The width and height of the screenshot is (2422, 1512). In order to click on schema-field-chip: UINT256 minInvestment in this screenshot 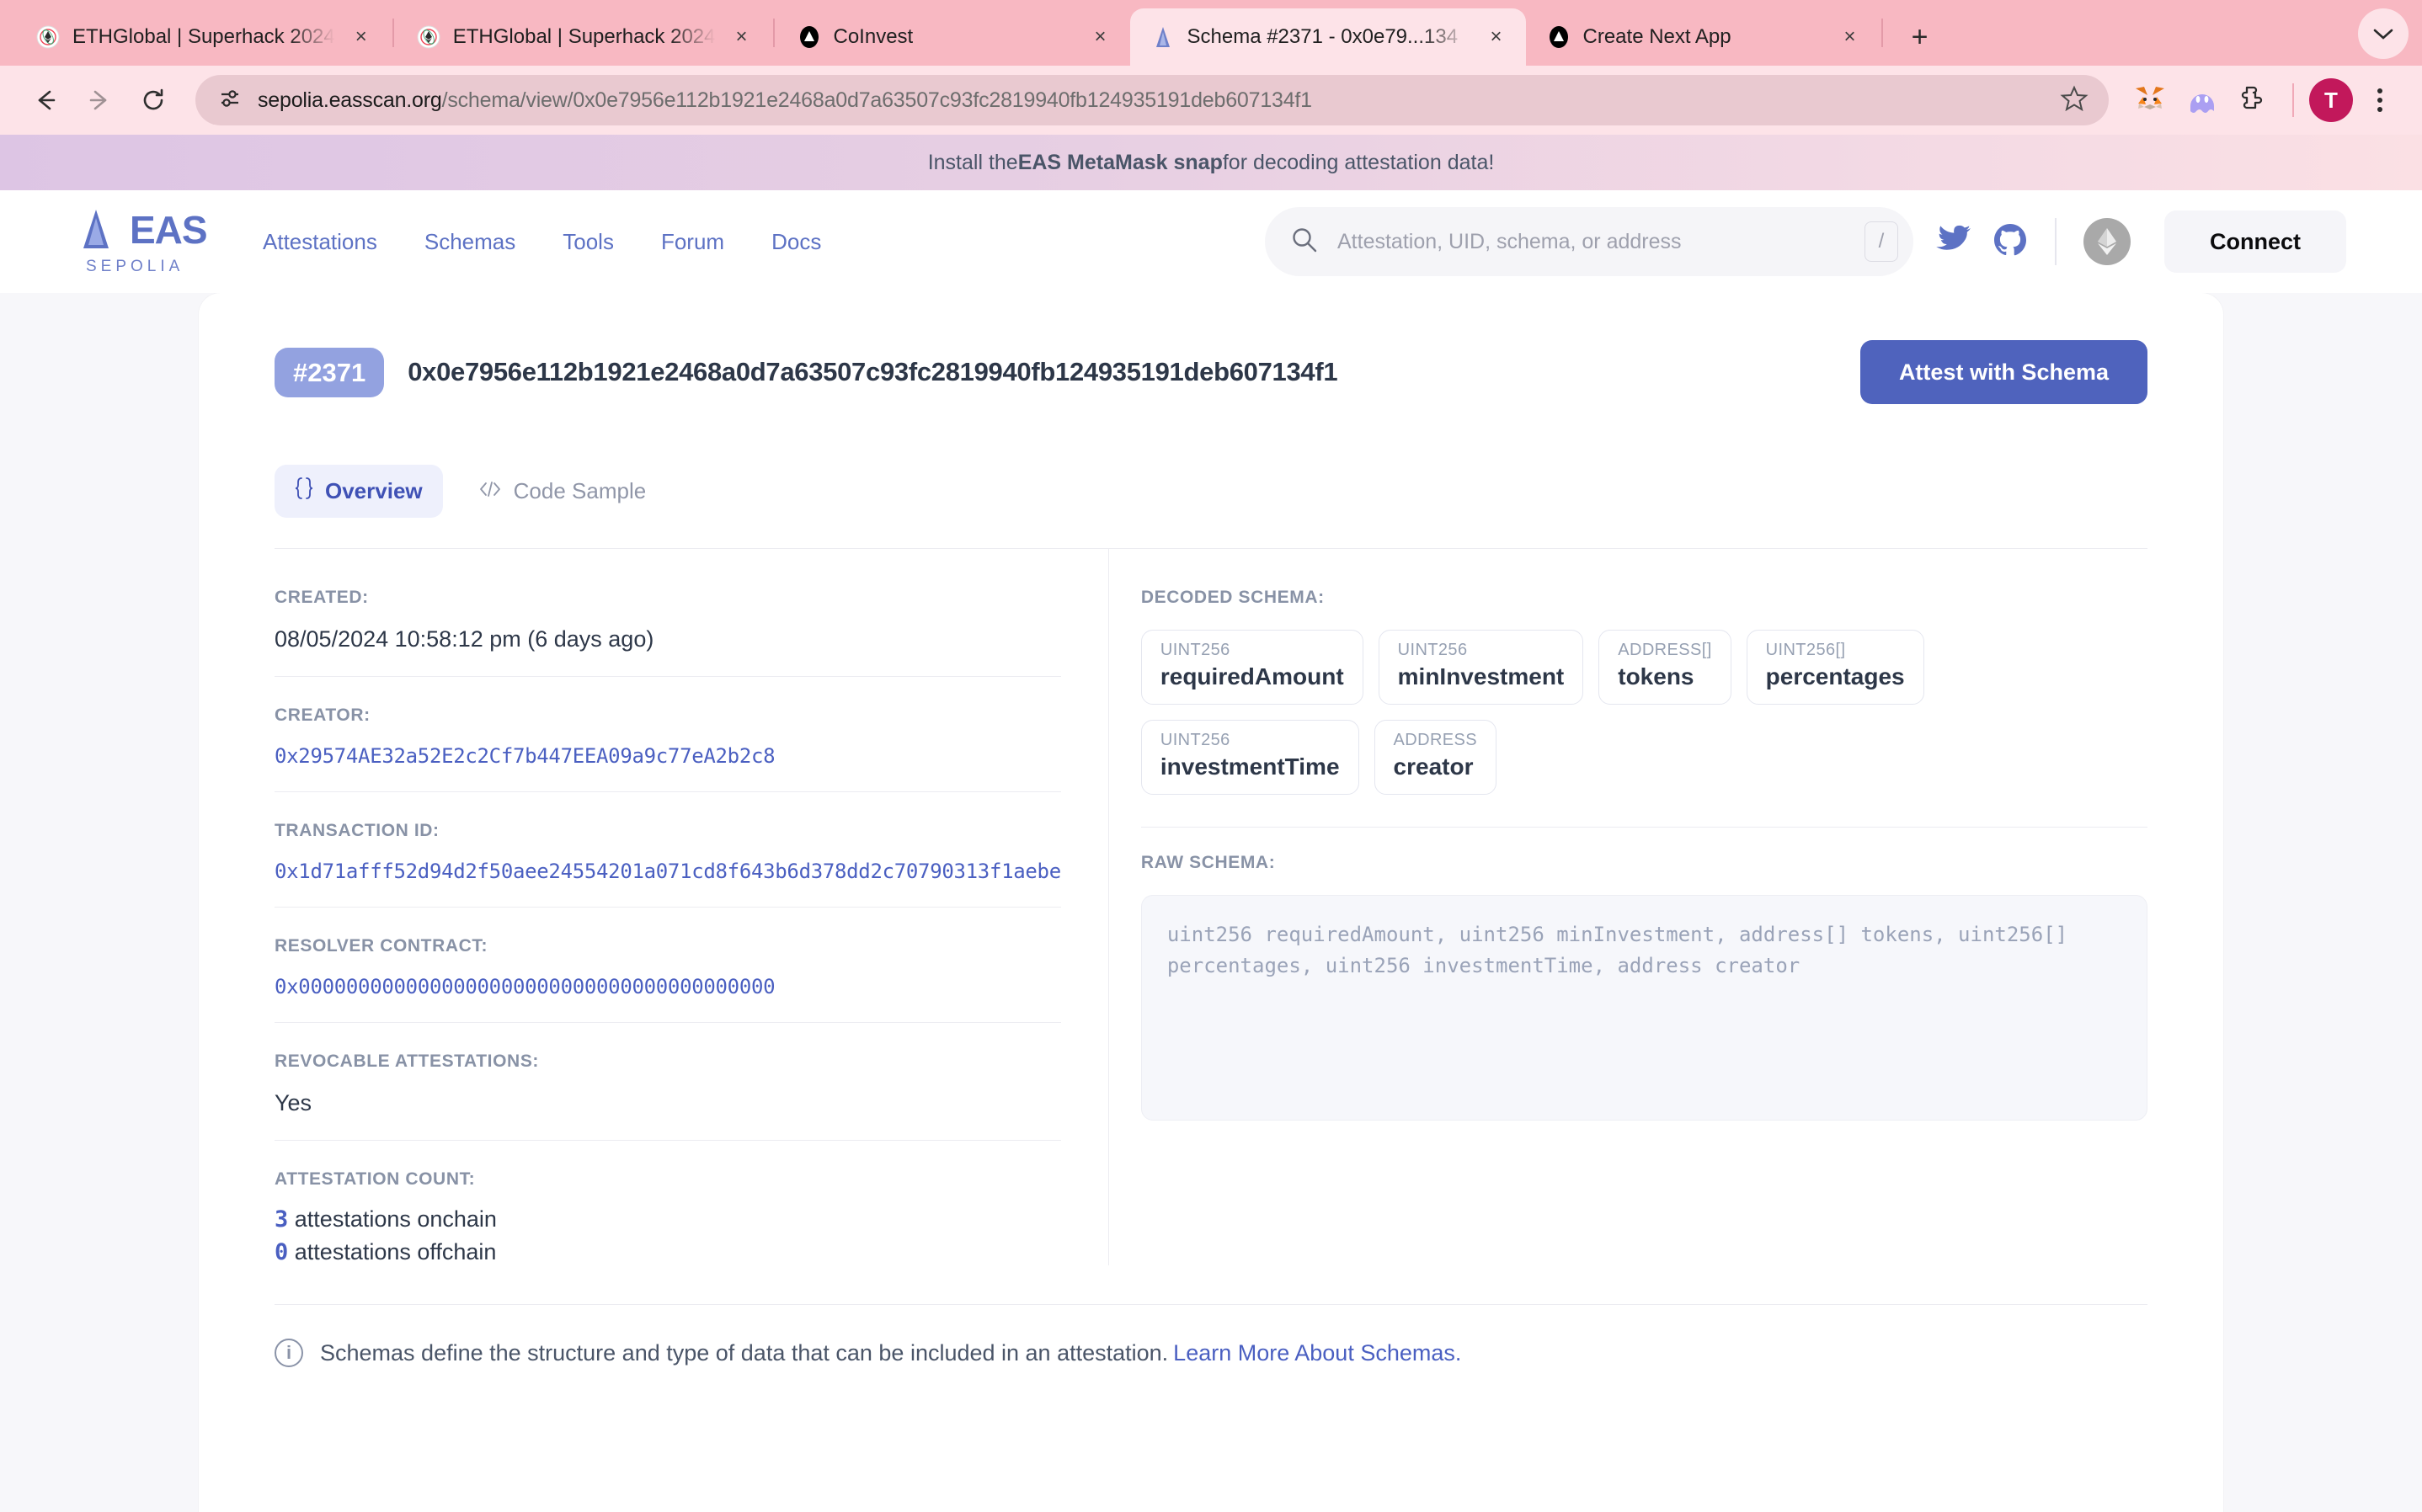, I will do `click(1481, 668)`.